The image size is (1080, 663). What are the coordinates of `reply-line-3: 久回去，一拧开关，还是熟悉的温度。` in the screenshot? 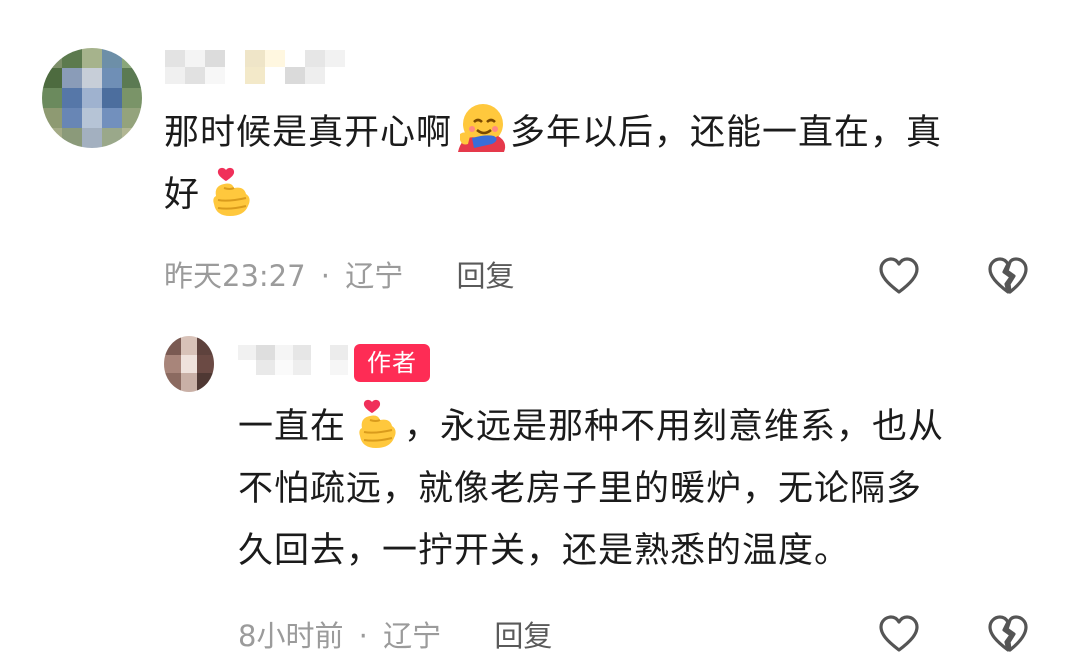 It's located at (544, 551).